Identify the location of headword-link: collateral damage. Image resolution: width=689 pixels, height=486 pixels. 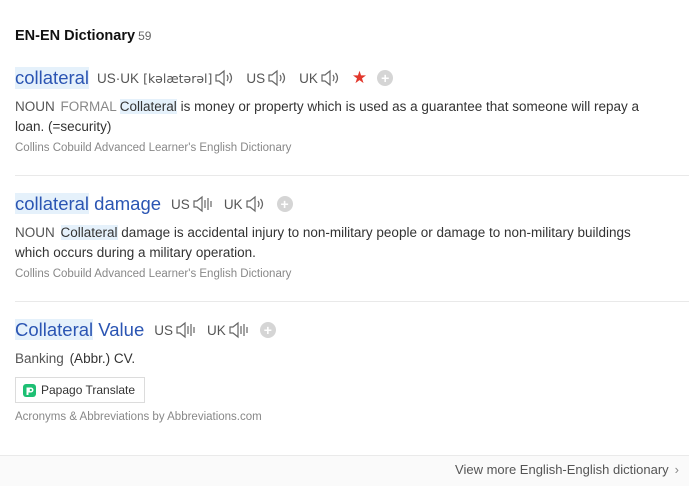
(88, 204).